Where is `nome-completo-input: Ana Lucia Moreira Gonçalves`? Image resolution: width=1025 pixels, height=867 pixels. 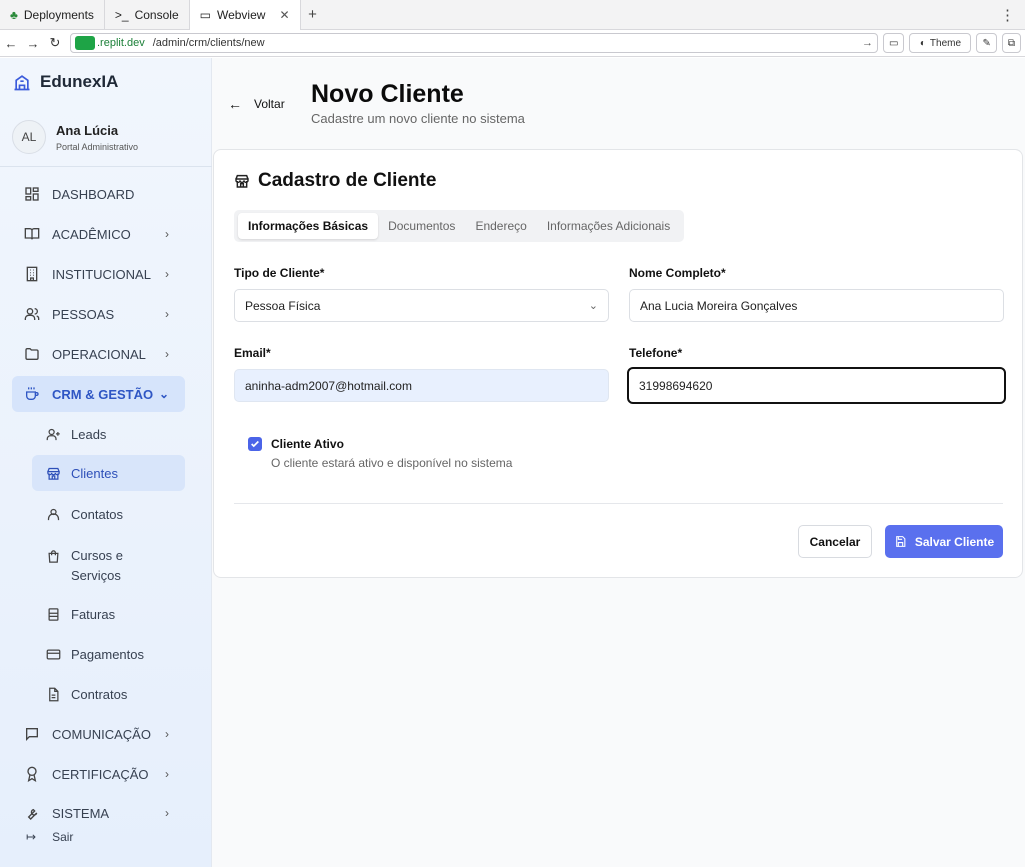 nome-completo-input: Ana Lucia Moreira Gonçalves is located at coordinates (816, 305).